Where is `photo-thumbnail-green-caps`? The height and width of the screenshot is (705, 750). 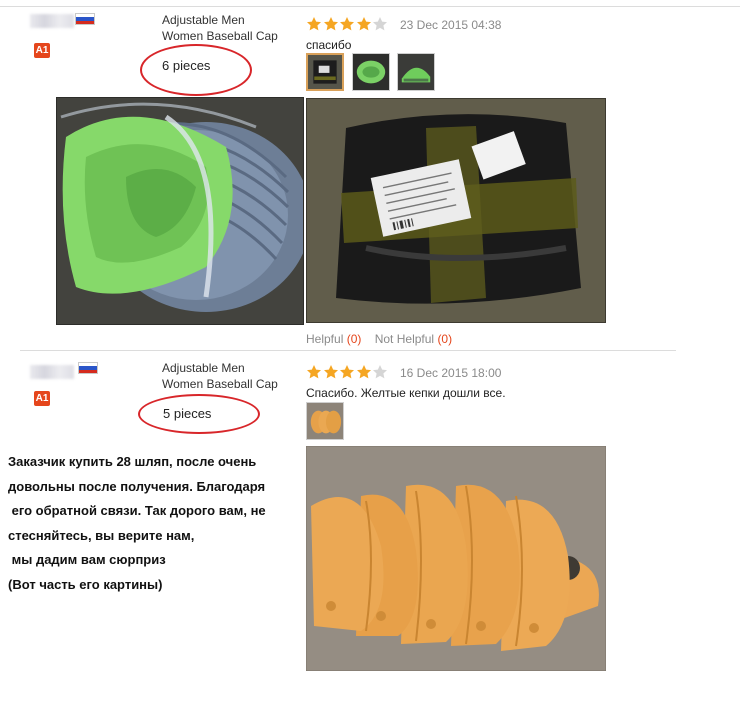 photo-thumbnail-green-caps is located at coordinates (371, 72).